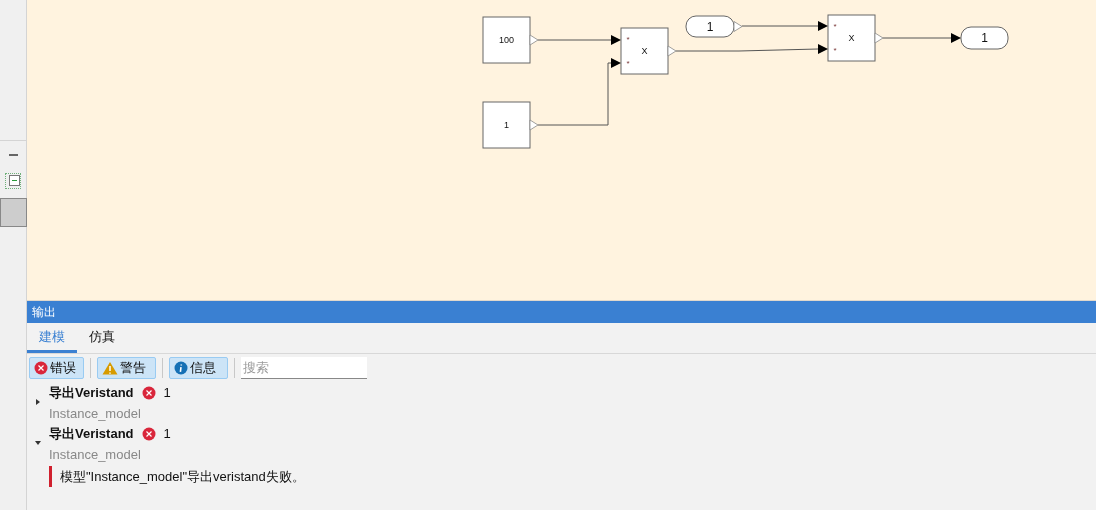  I want to click on info-icon, so click(181, 367).